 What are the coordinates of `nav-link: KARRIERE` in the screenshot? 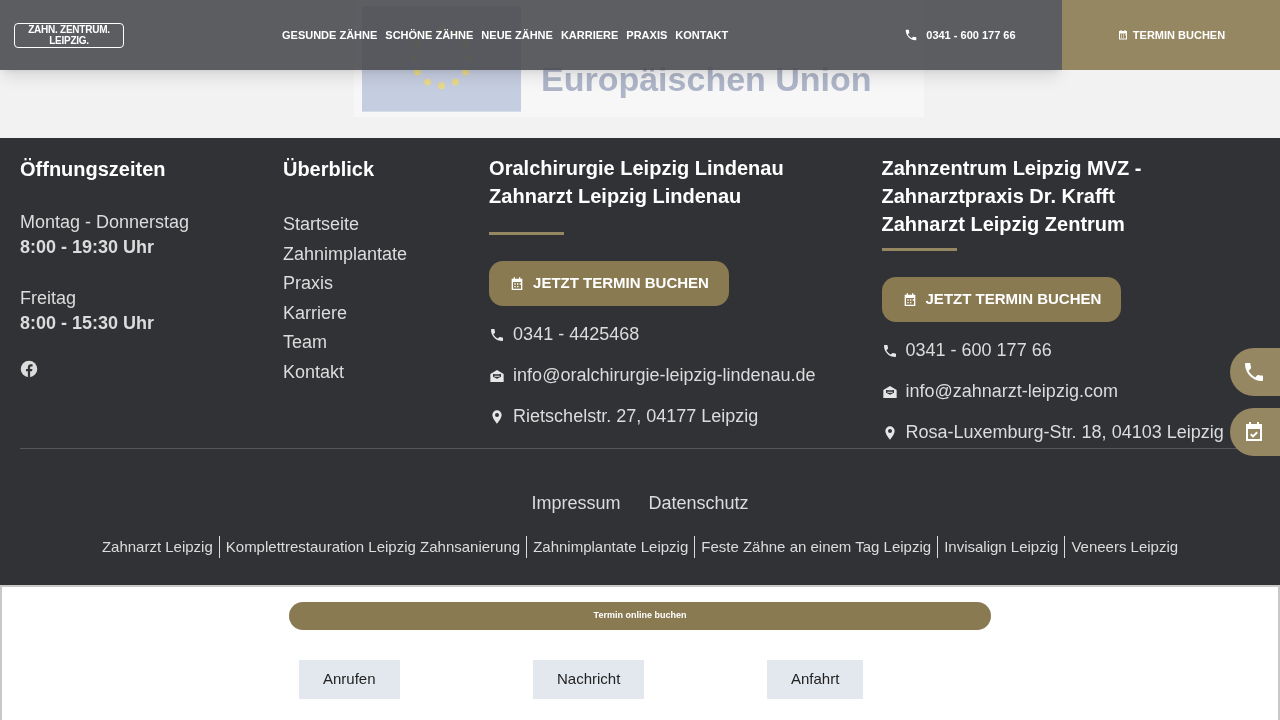 It's located at (589, 35).